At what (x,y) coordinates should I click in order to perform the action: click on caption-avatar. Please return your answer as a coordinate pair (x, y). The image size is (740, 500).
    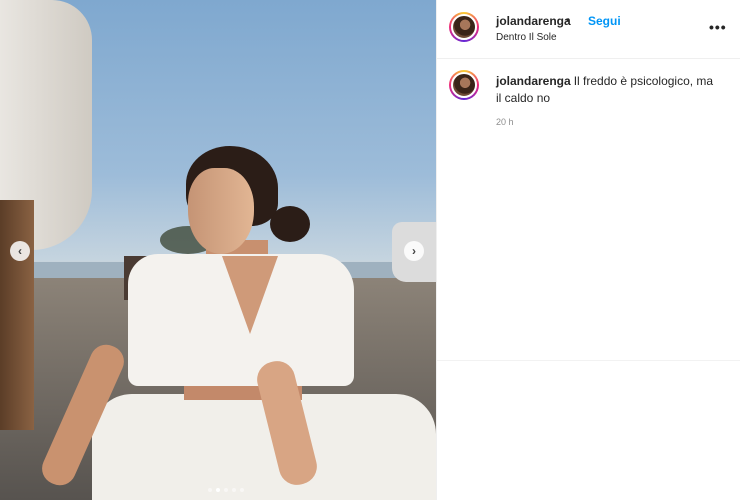
    Looking at the image, I should click on (464, 85).